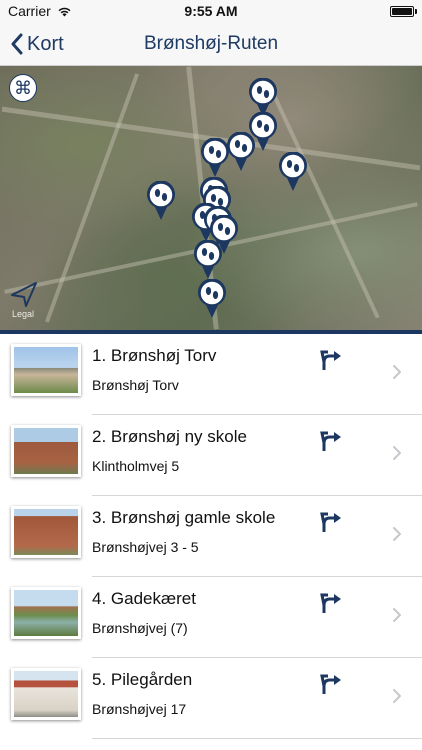 Image resolution: width=422 pixels, height=750 pixels. I want to click on back-button: Kort, so click(37, 44).